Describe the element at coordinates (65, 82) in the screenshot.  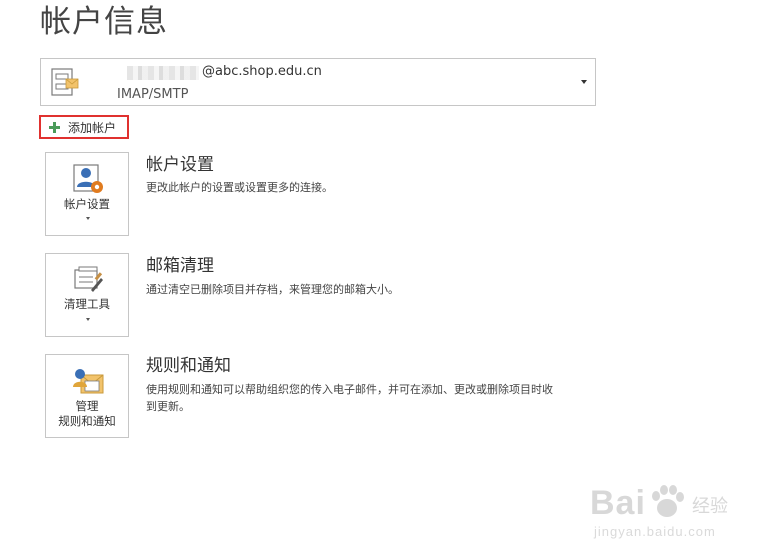
I see `account-icon` at that location.